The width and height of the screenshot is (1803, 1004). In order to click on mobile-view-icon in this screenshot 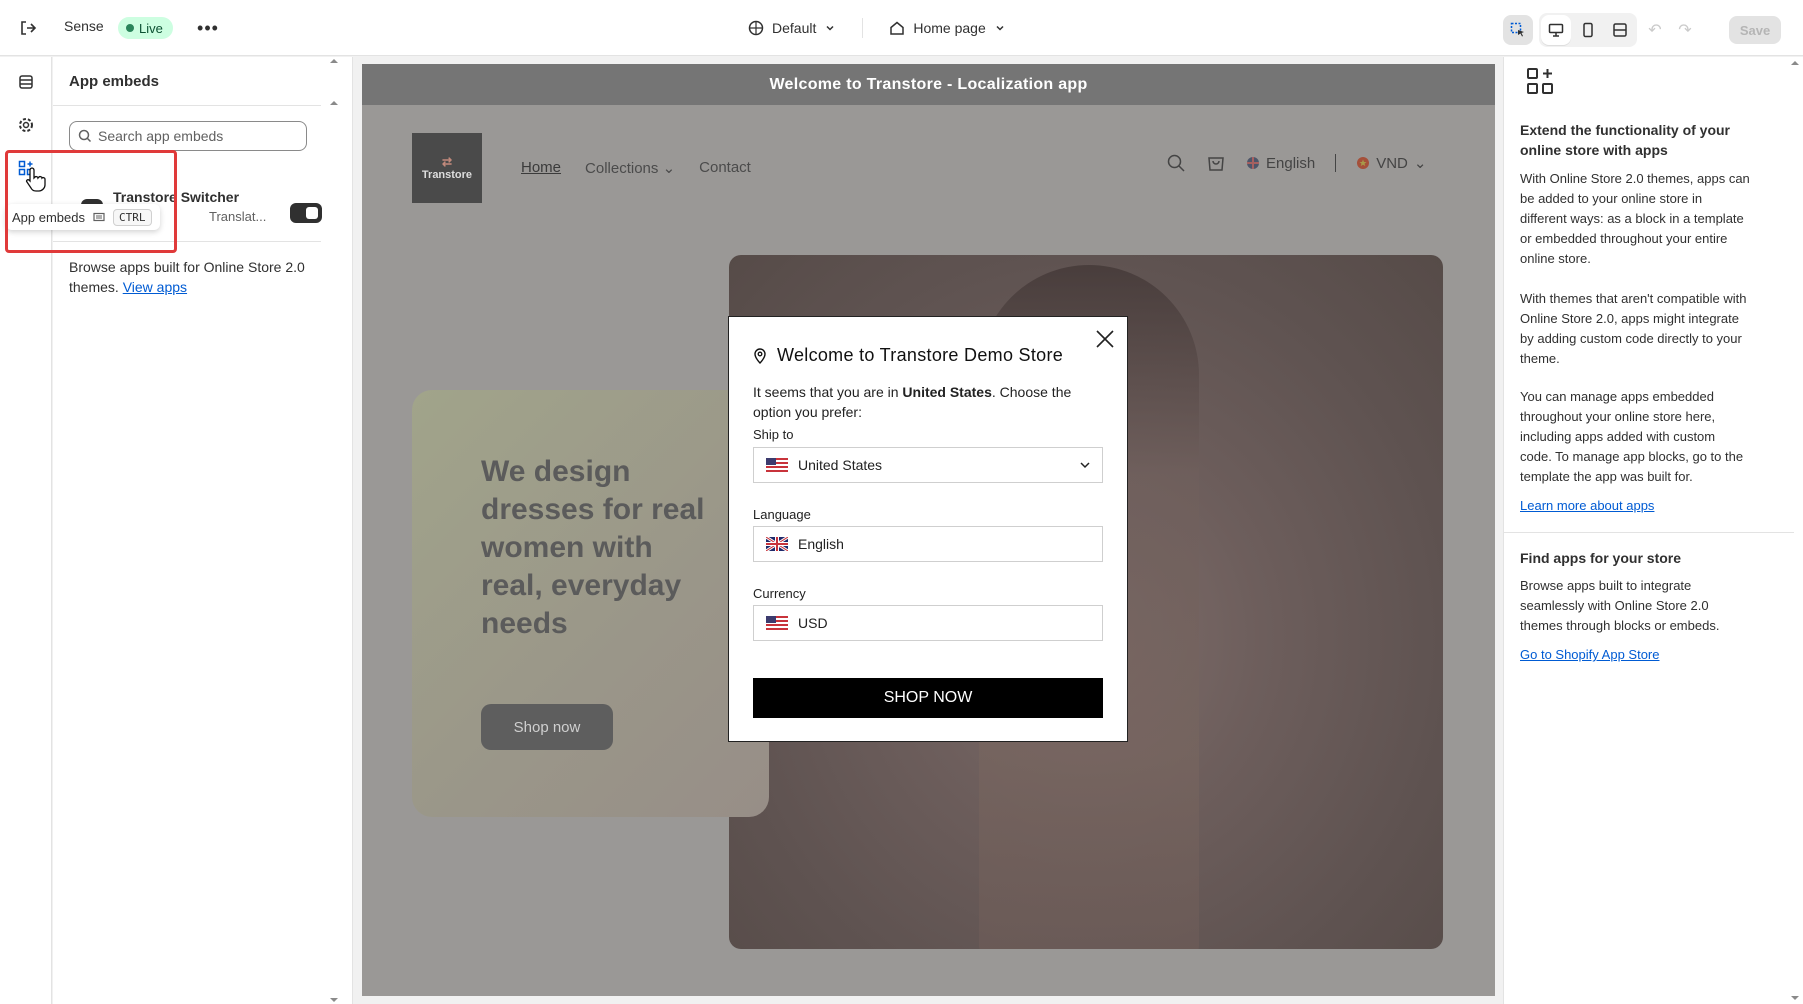, I will do `click(1588, 30)`.